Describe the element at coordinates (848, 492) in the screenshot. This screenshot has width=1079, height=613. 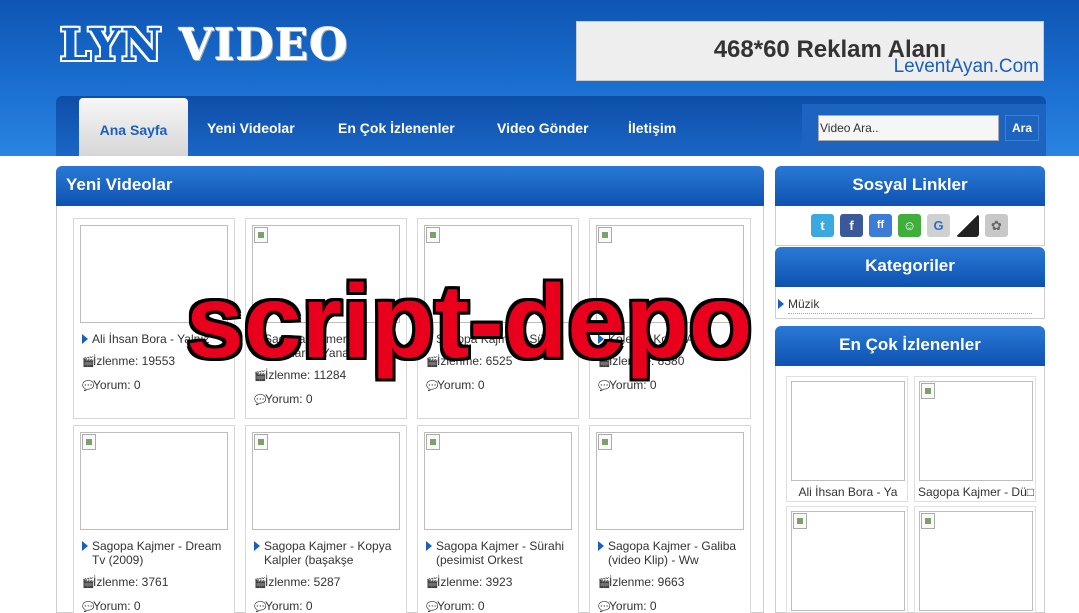
I see `popular-video-title: Ali İhsan Bora - Ya` at that location.